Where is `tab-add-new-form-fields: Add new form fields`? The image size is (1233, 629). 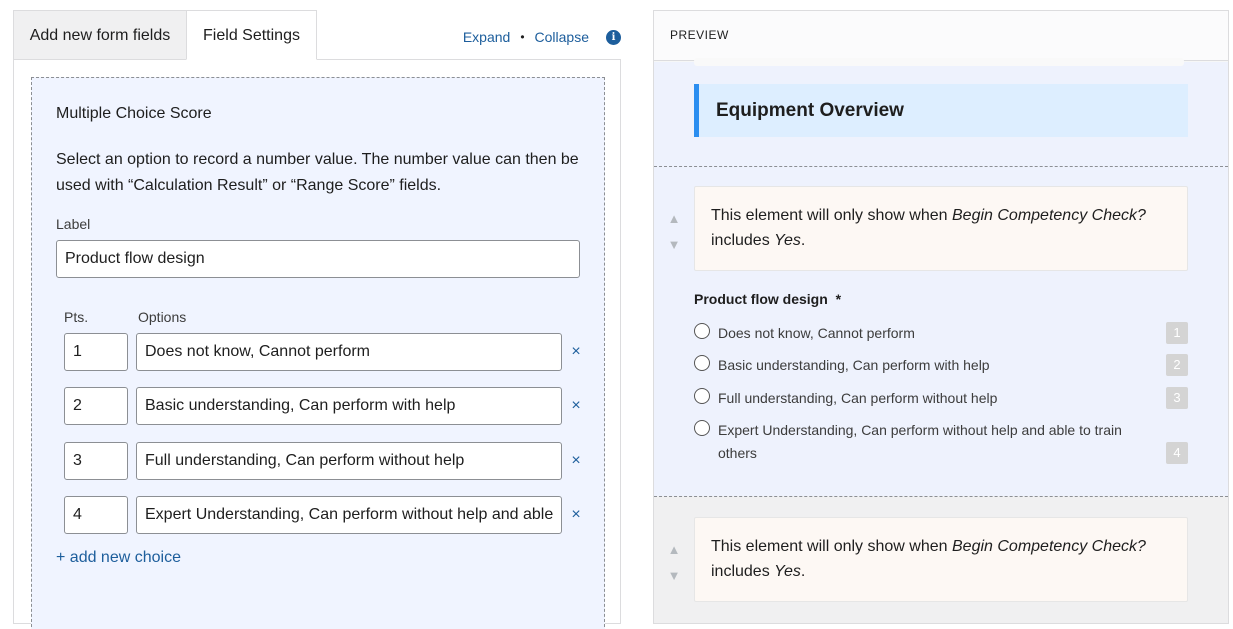
tab-add-new-form-fields: Add new form fields is located at coordinates (100, 35).